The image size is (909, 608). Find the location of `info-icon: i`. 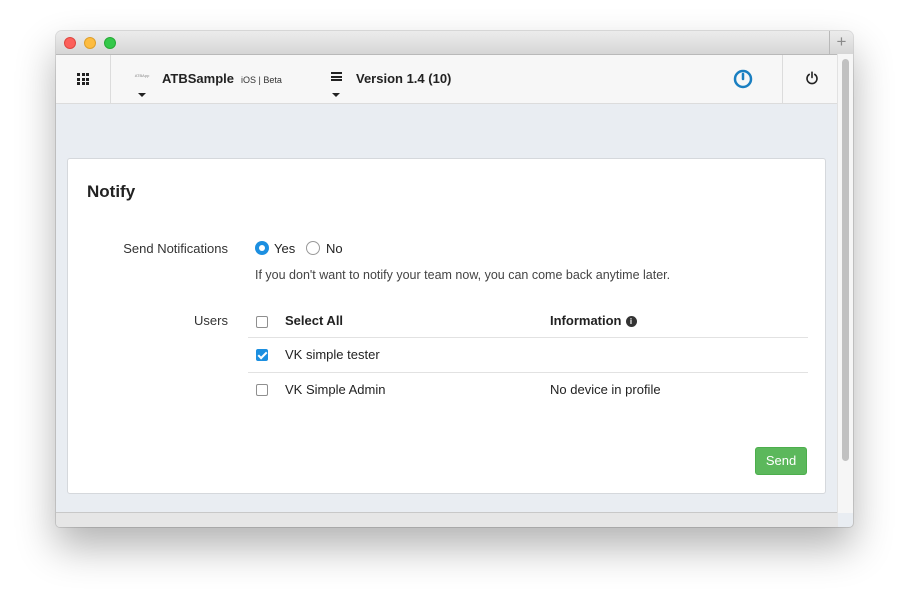

info-icon: i is located at coordinates (631, 321).